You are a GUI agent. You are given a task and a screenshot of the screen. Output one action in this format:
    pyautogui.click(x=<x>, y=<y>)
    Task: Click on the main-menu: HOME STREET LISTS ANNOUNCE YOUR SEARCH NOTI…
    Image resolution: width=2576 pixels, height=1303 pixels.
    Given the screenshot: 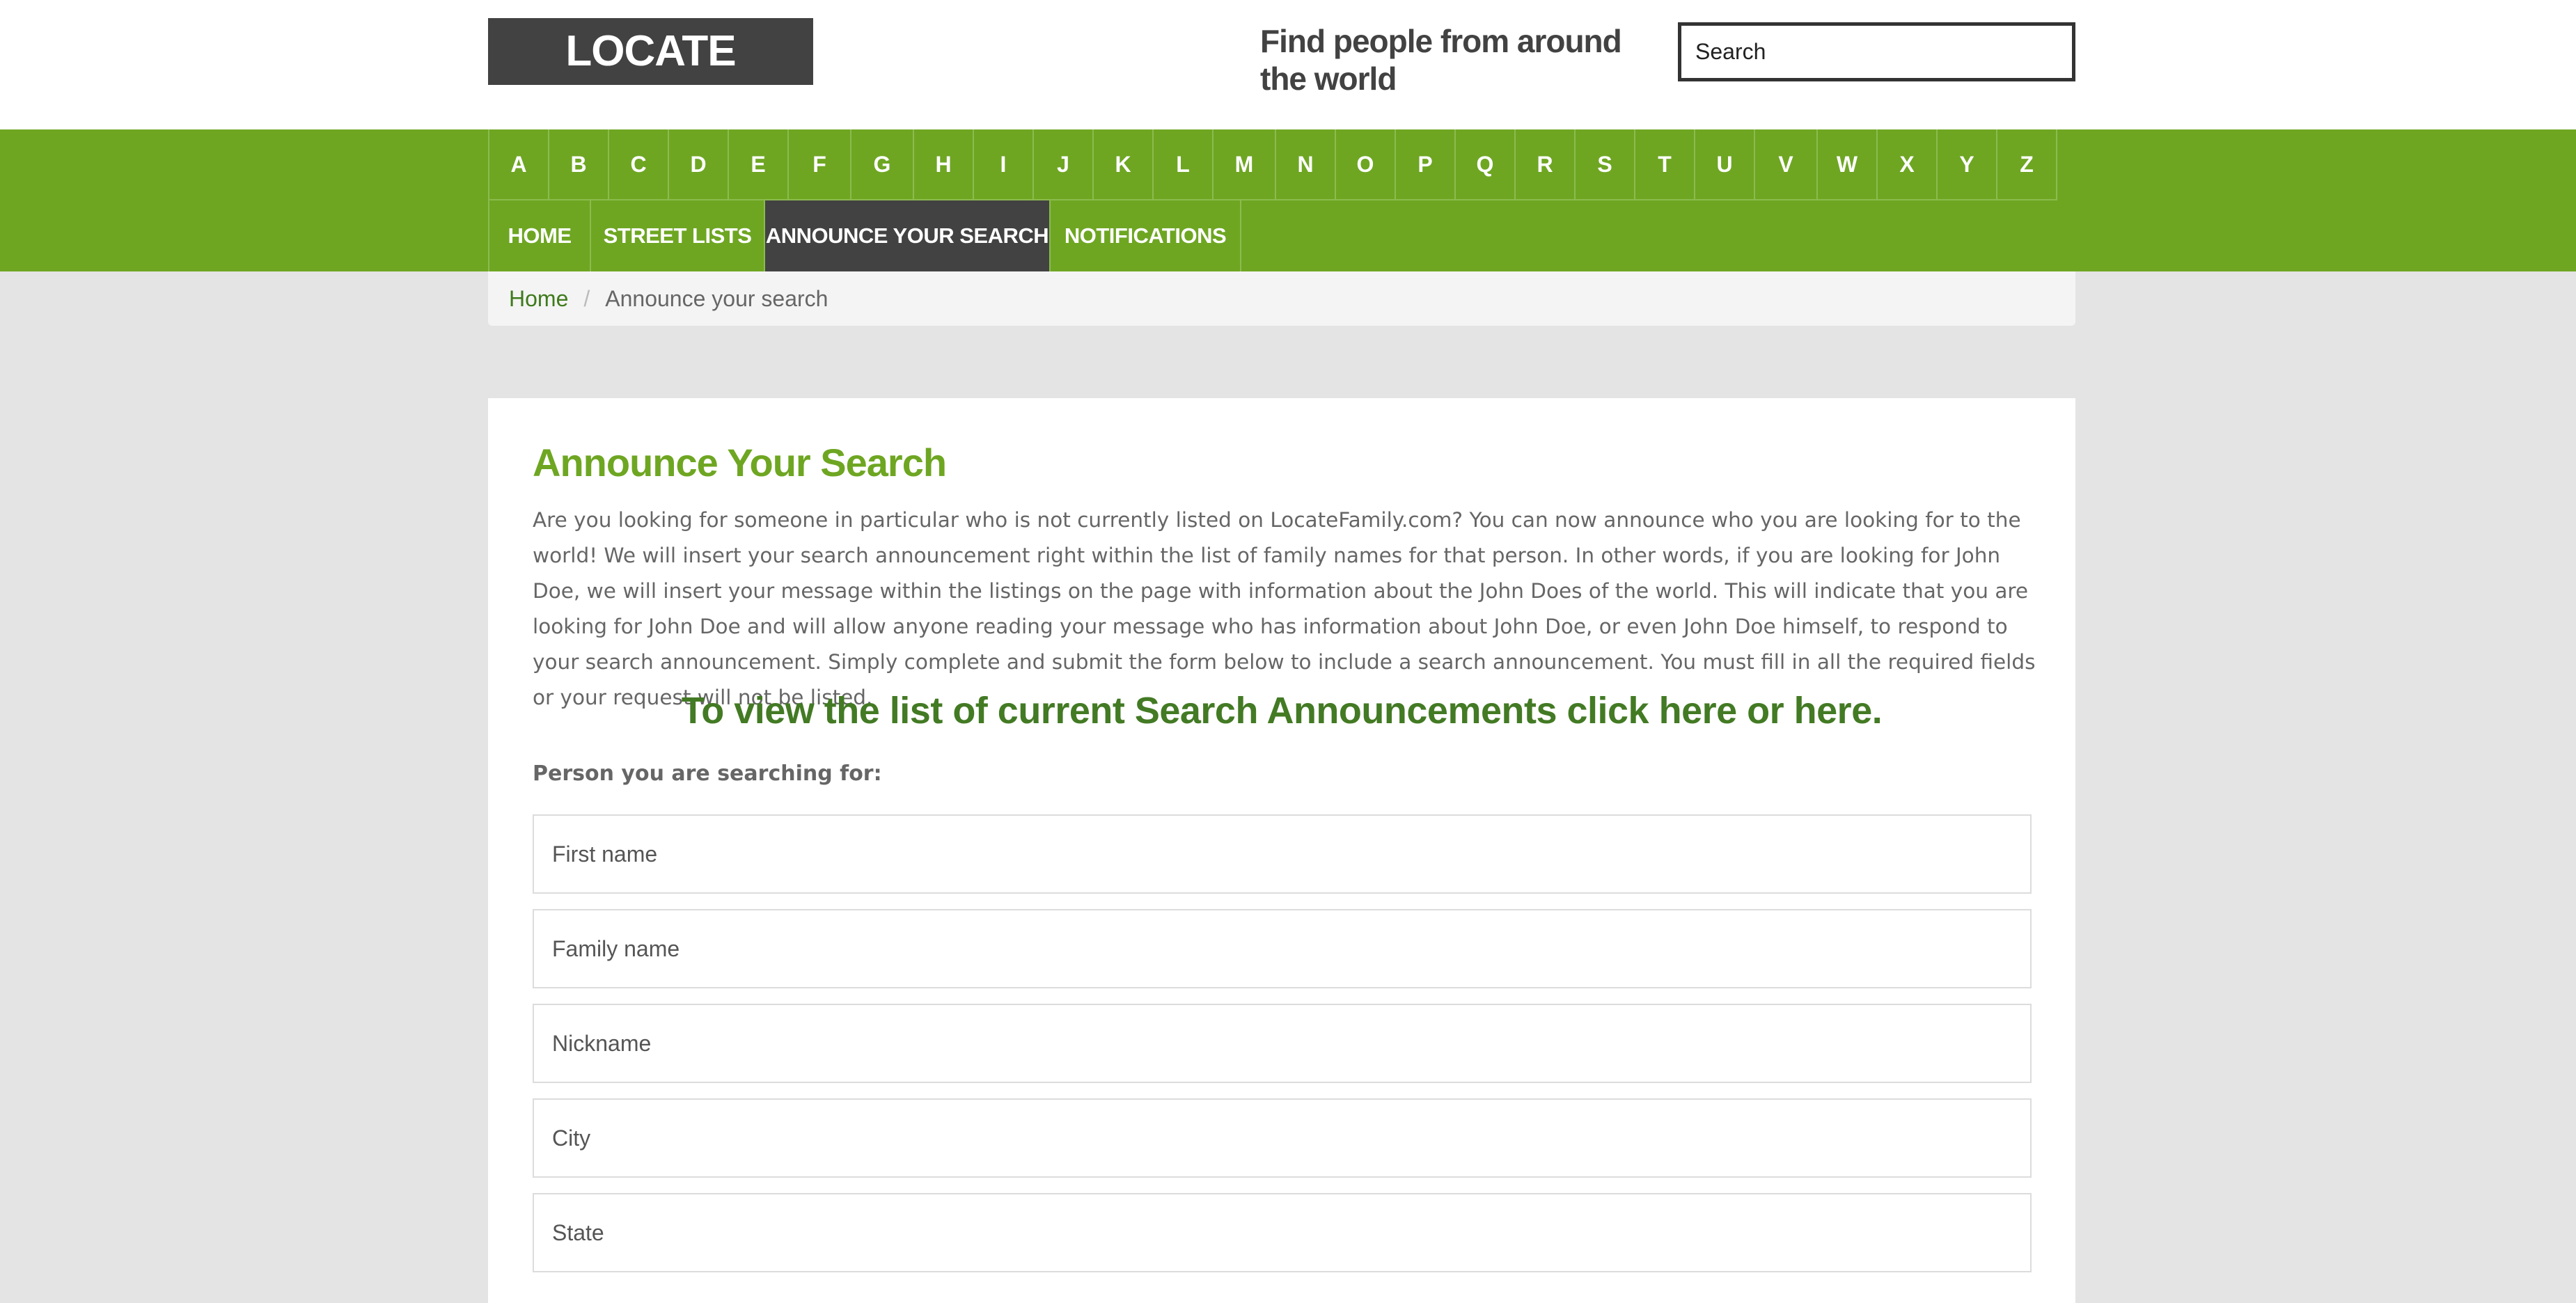 What is the action you would take?
    pyautogui.click(x=864, y=235)
    